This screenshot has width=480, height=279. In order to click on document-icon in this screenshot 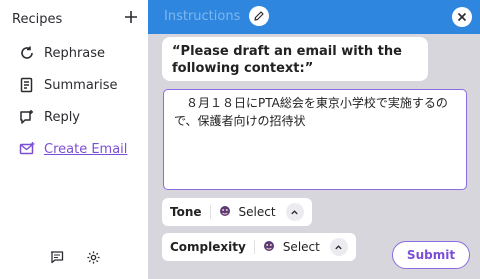, I will do `click(27, 85)`.